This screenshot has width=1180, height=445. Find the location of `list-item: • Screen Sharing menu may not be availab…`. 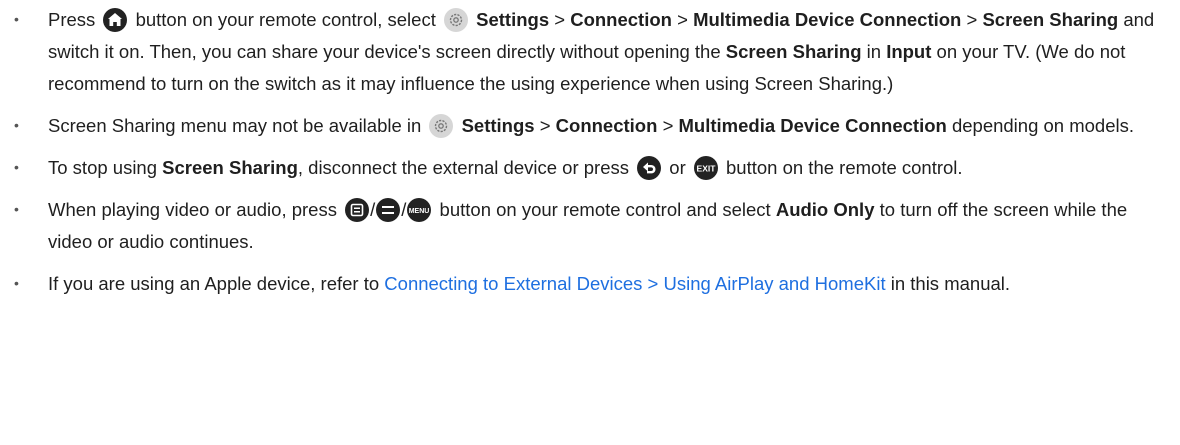

list-item: • Screen Sharing menu may not be availab… is located at coordinates (586, 126).